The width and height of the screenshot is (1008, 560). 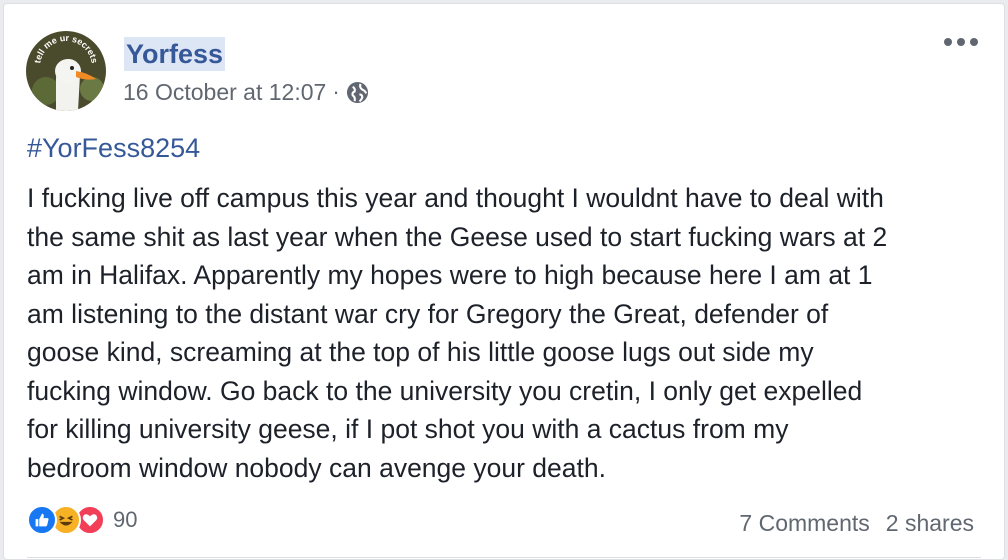 I want to click on goose-avatar-image: tell me ur secrets, so click(x=66, y=71).